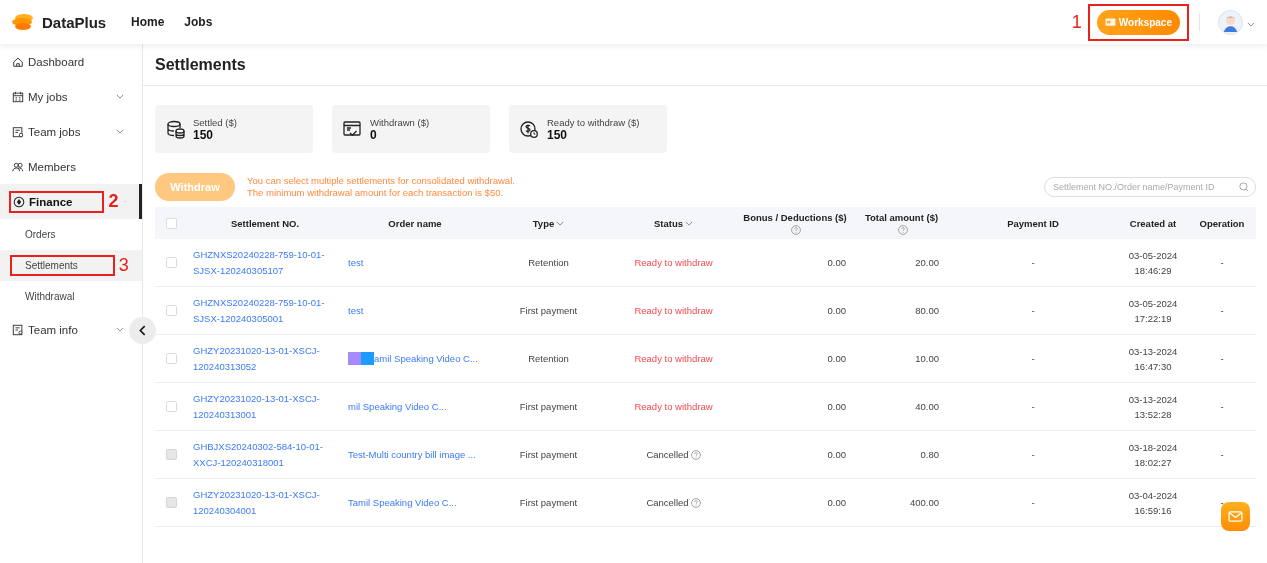 The height and width of the screenshot is (563, 1267). I want to click on date-text: 03-04-2024 16:59:16, so click(1153, 503).